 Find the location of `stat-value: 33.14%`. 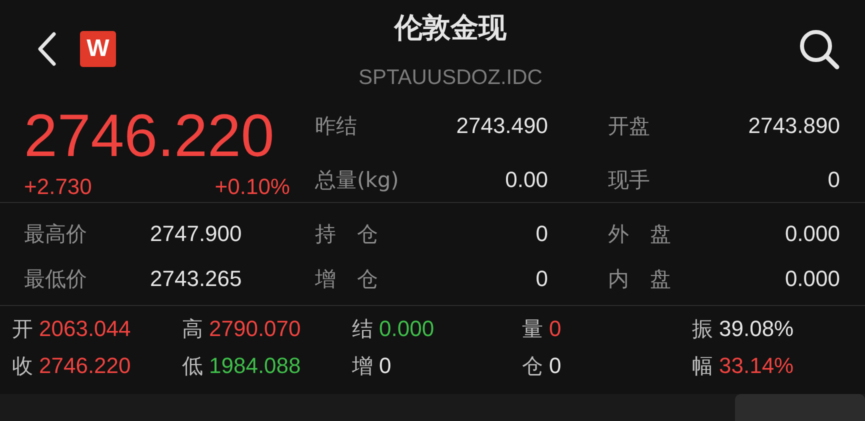

stat-value: 33.14% is located at coordinates (756, 365).